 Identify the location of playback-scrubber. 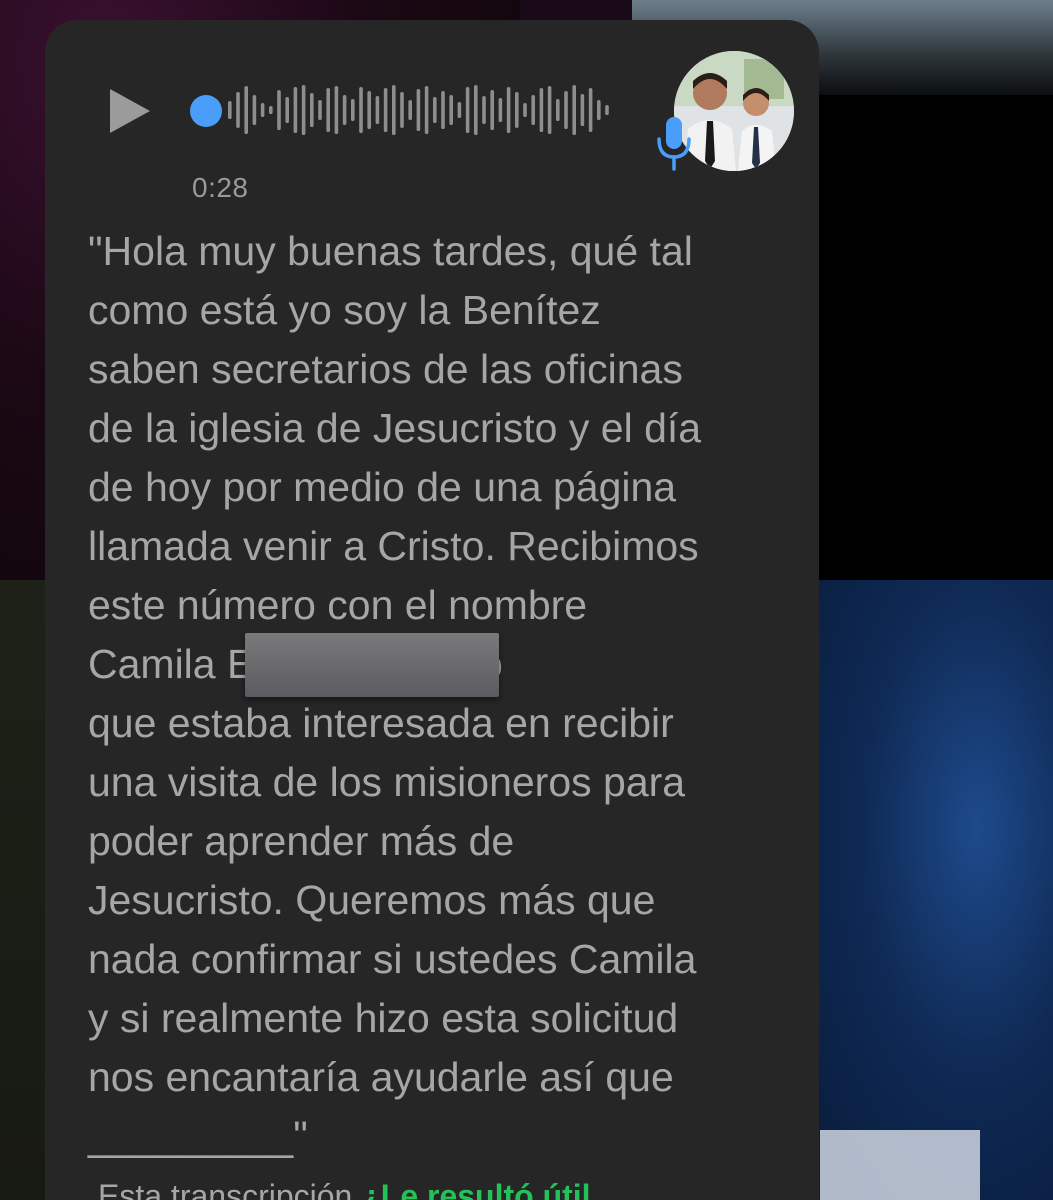
(206, 111).